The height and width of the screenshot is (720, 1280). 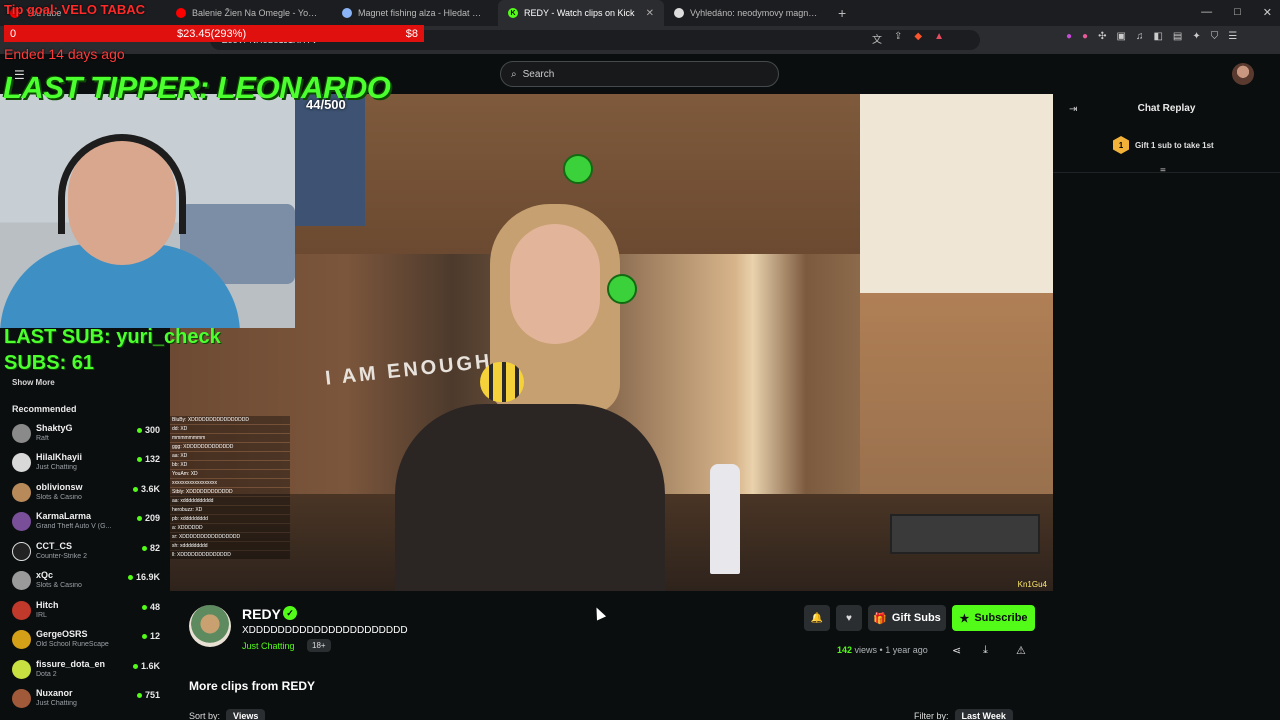 What do you see at coordinates (147, 211) in the screenshot?
I see `webcam-overlay` at bounding box center [147, 211].